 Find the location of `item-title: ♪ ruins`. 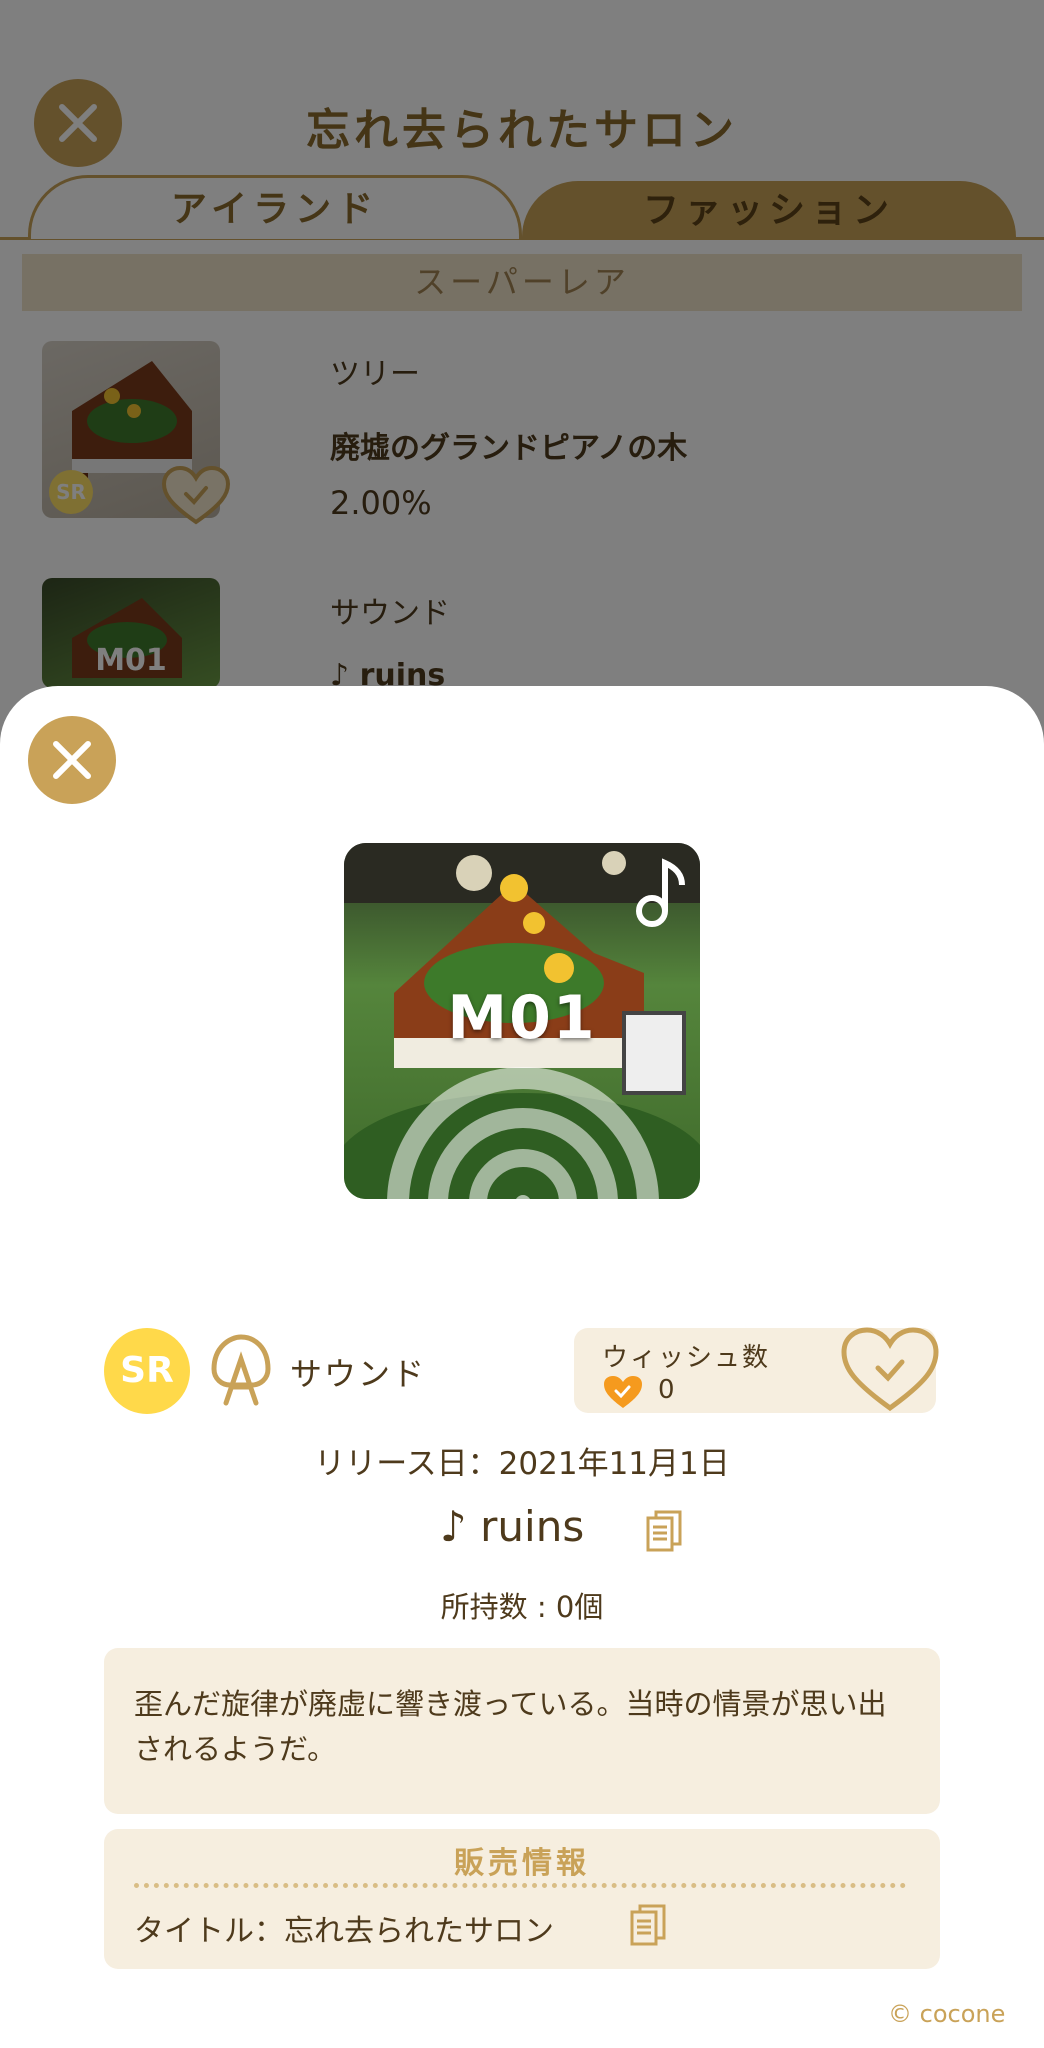

item-title: ♪ ruins is located at coordinates (512, 1526).